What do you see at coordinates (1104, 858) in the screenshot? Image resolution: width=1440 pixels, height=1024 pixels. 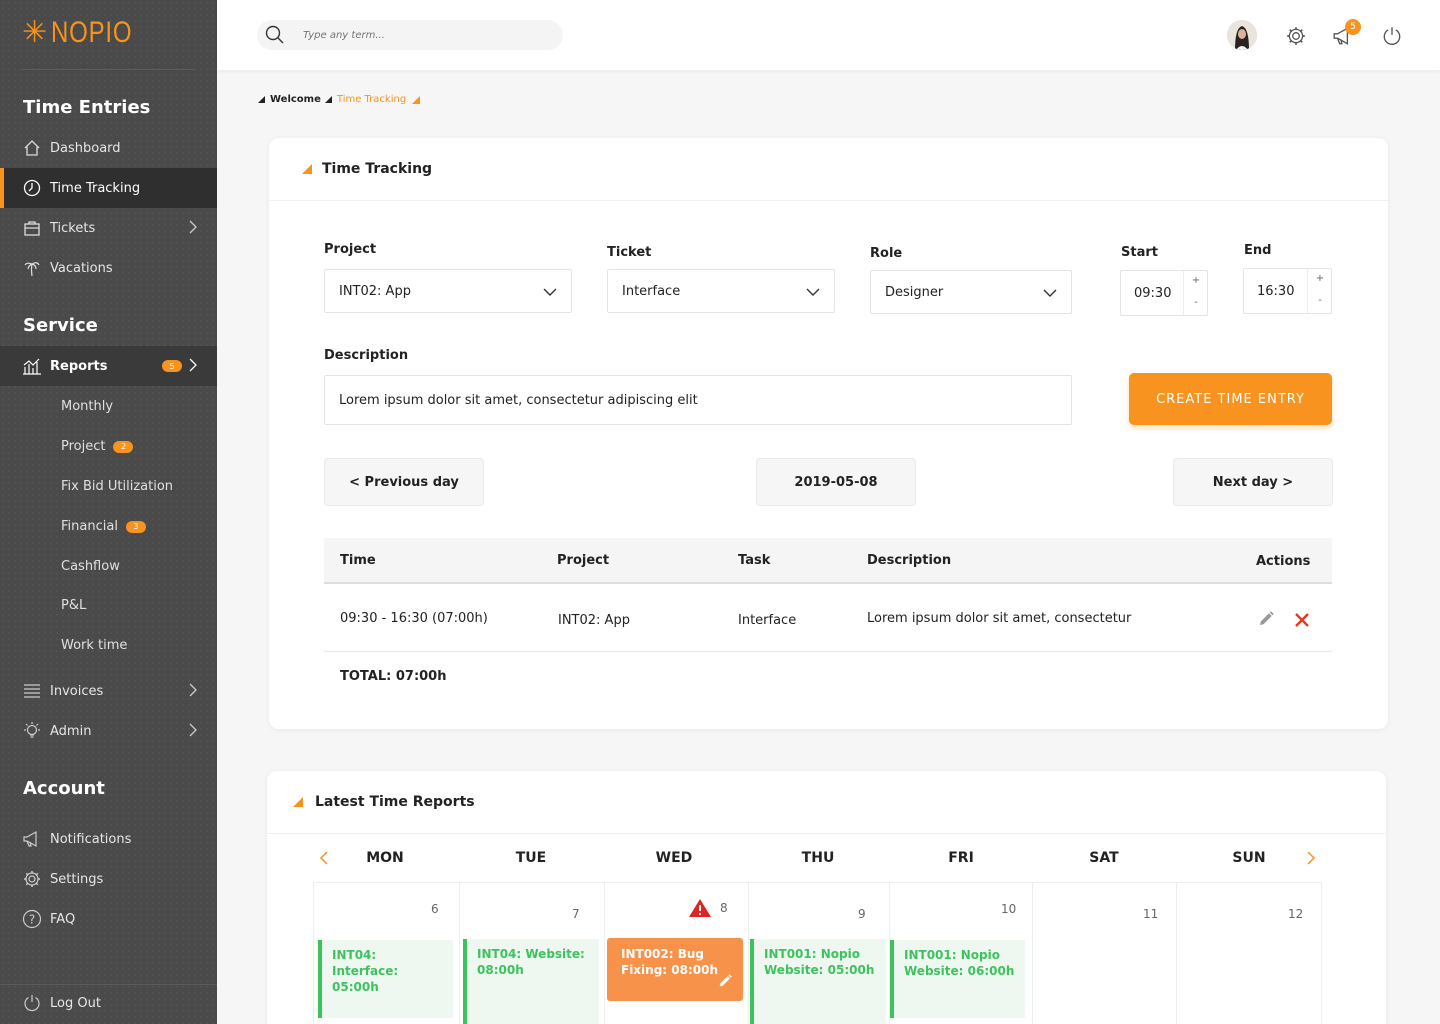 I see `day-name-sat: SAT` at bounding box center [1104, 858].